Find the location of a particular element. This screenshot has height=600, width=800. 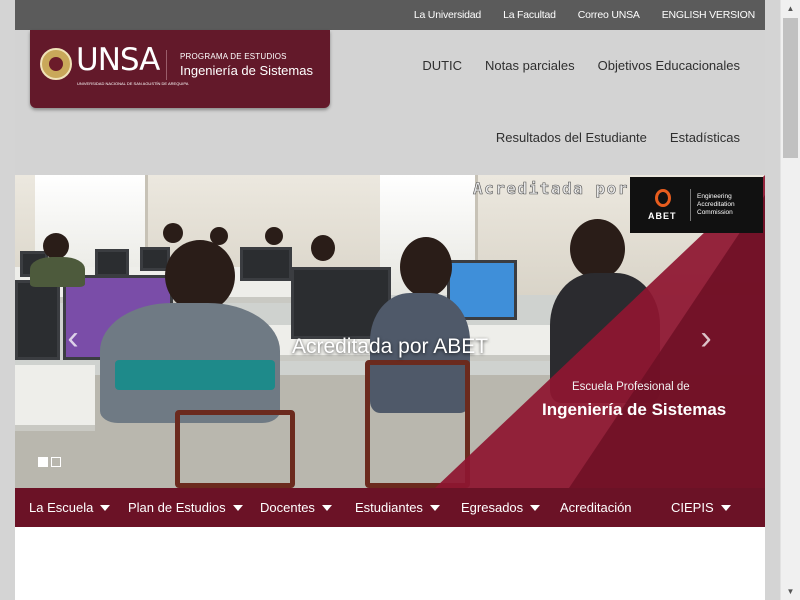

scroll-up-icon: ▲ is located at coordinates (790, 8).